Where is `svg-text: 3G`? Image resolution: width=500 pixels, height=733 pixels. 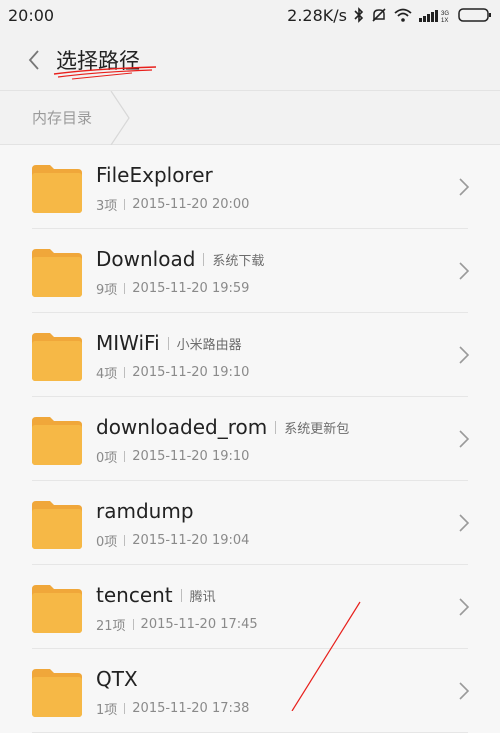 svg-text: 3G is located at coordinates (445, 14).